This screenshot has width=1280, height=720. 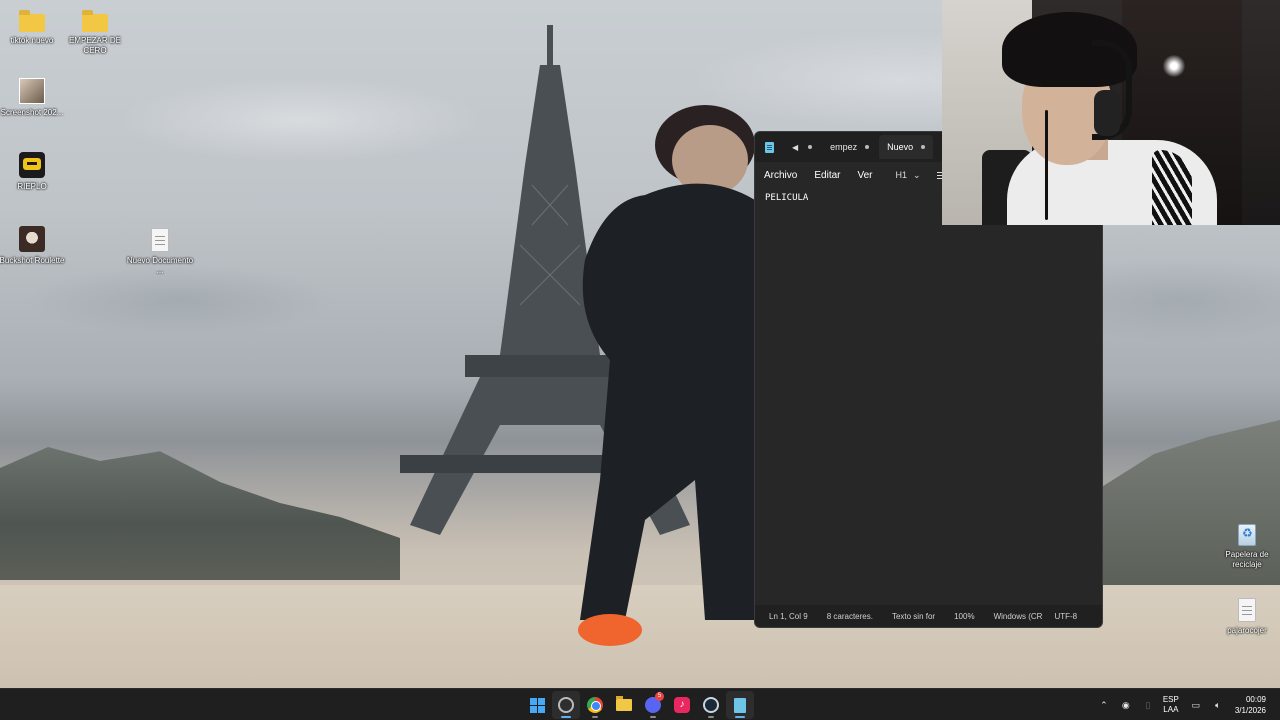 I want to click on taskbar-notepad, so click(x=740, y=705).